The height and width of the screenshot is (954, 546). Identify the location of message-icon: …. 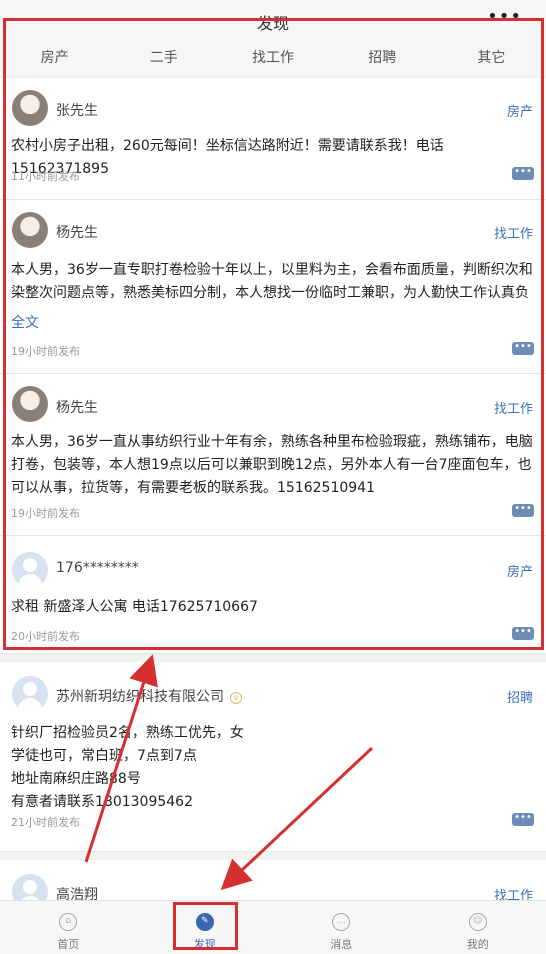
(341, 922).